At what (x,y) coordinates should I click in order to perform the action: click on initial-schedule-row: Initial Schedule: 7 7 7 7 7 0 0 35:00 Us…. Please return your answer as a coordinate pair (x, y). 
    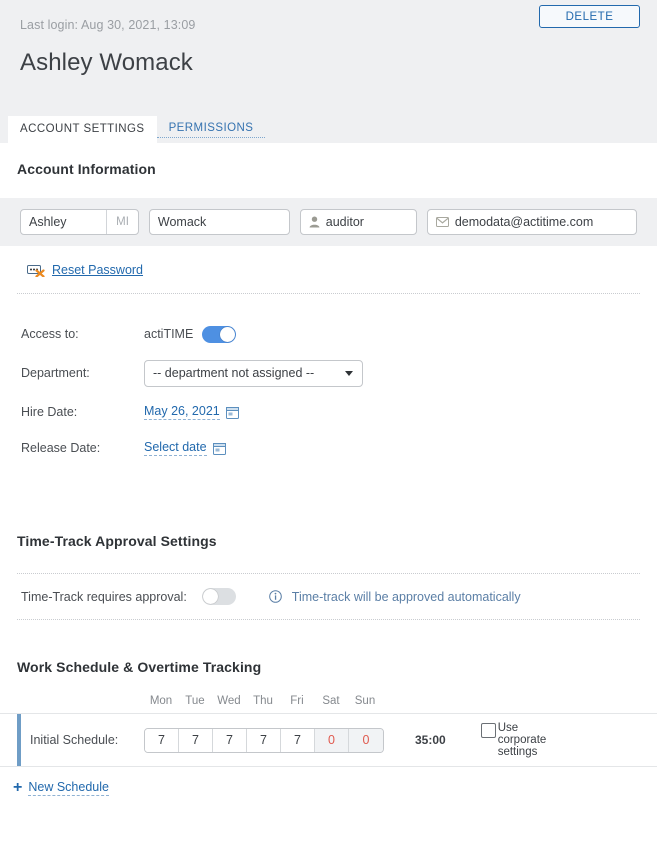
    Looking at the image, I should click on (328, 740).